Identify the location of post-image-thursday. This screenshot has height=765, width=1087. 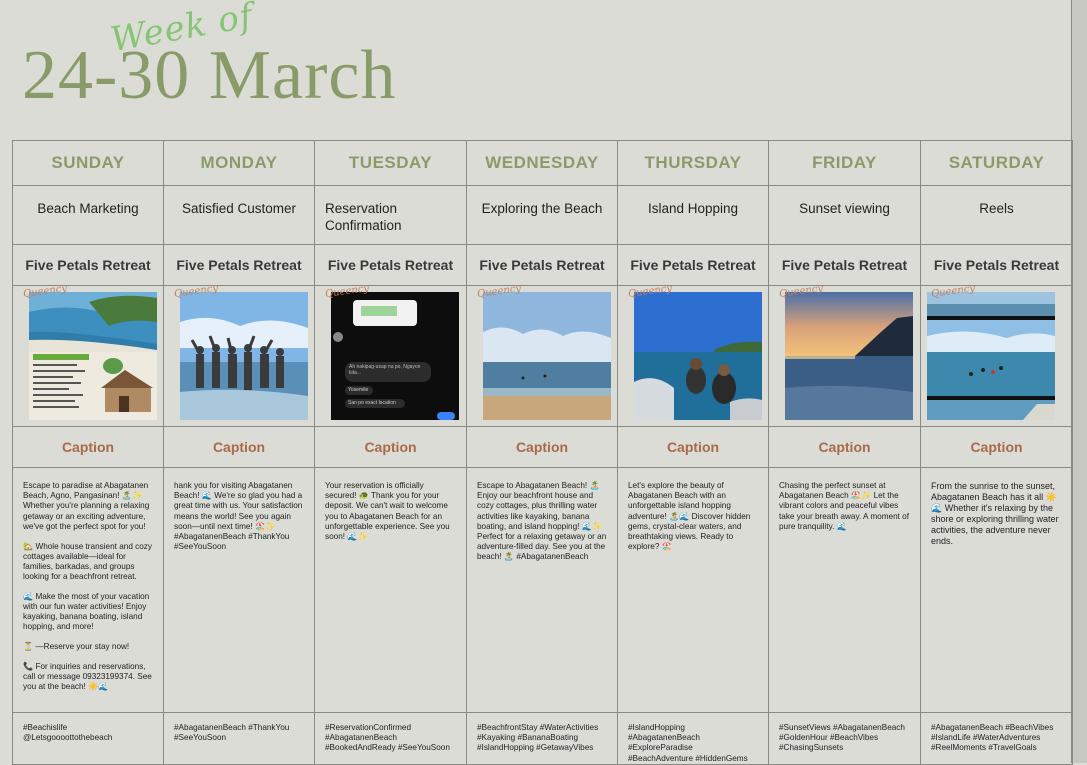
(698, 356).